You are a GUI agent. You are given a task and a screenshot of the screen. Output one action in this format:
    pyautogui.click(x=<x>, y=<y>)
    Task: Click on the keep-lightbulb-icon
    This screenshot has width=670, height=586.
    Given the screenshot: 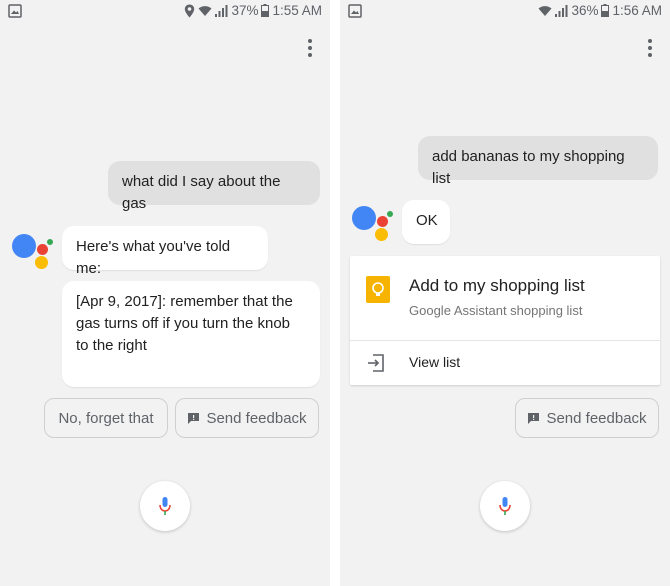 What is the action you would take?
    pyautogui.click(x=378, y=289)
    